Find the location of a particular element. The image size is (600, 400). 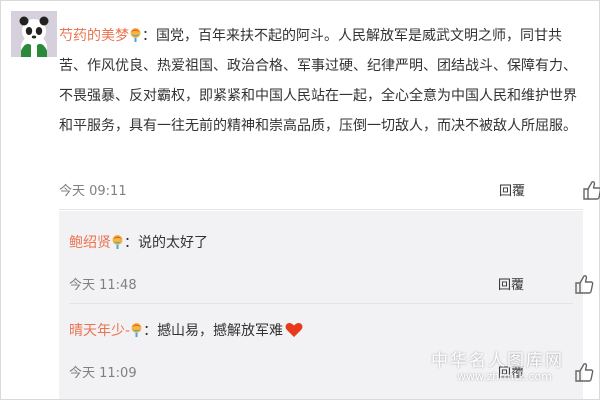

red-heart-icon is located at coordinates (294, 329).